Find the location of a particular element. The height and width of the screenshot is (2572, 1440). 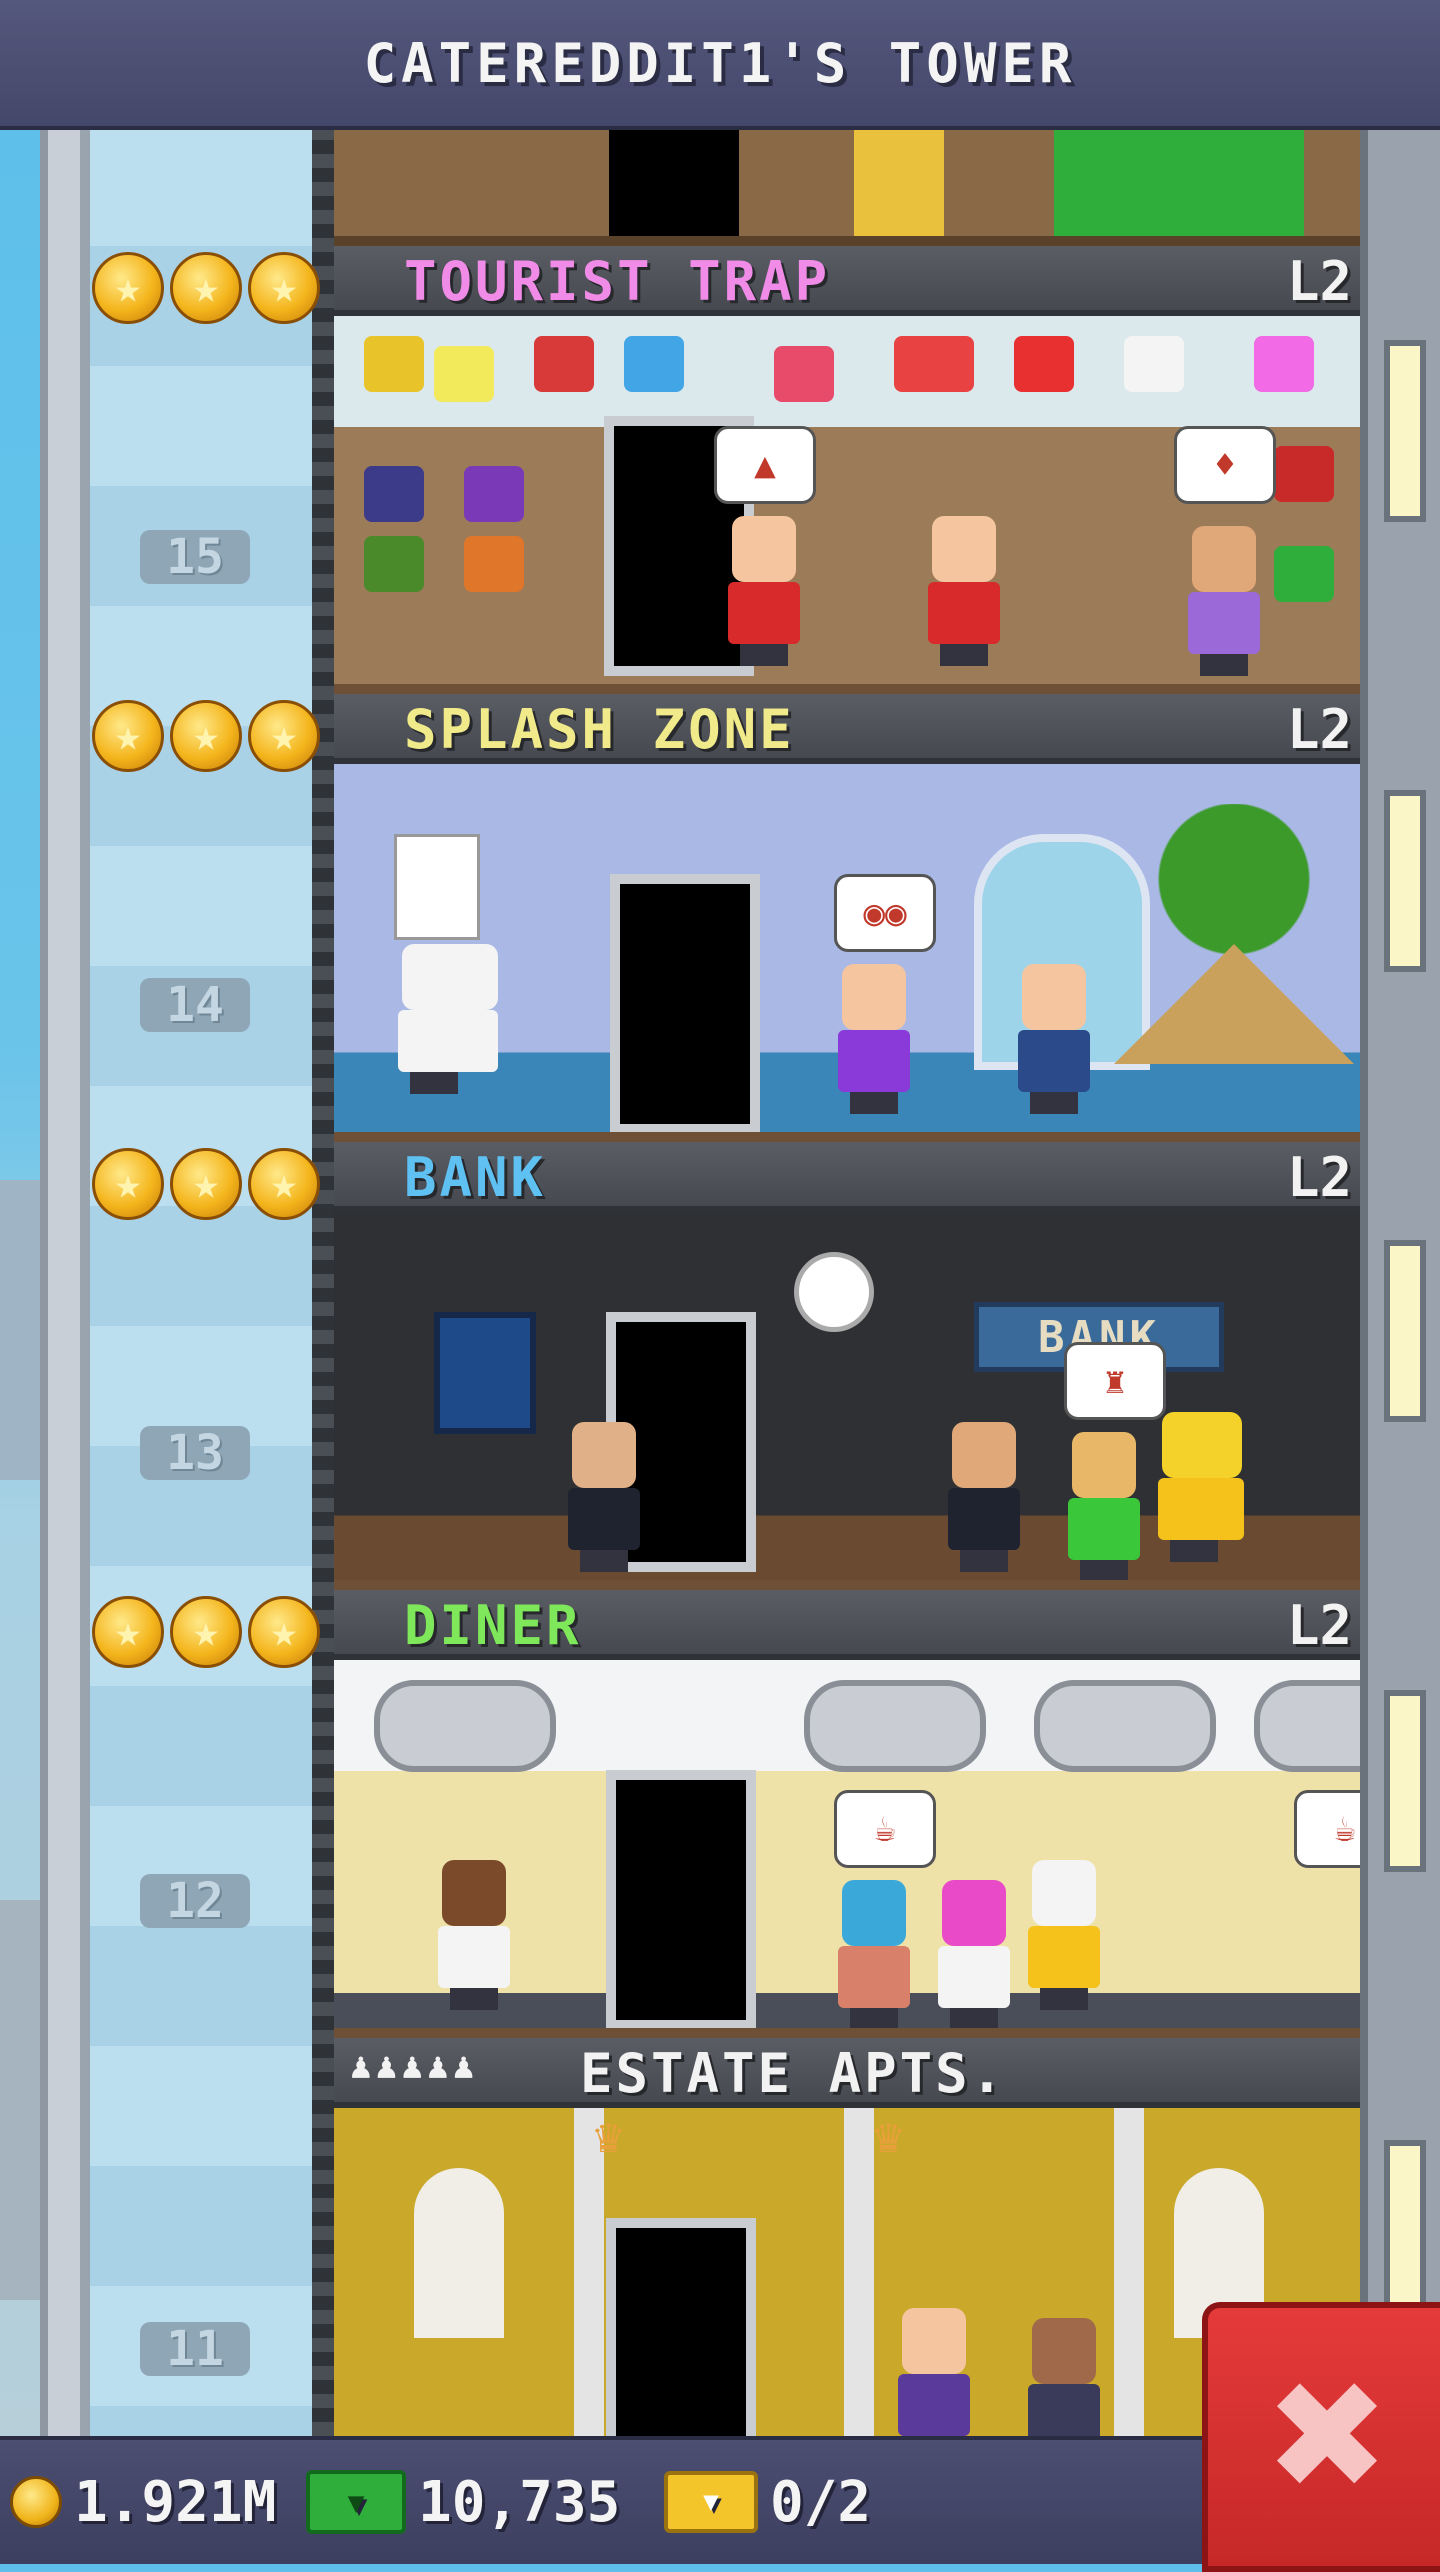

speech-bubble: ◉◉ is located at coordinates (885, 913).